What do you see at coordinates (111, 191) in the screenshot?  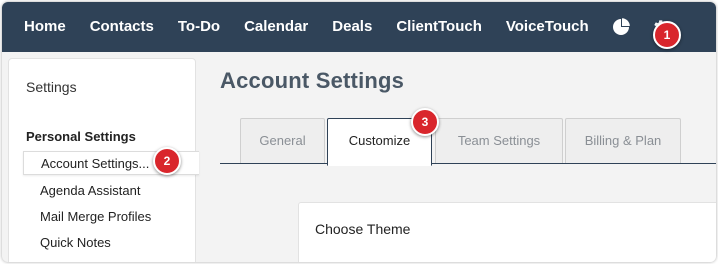 I see `sidebar-item-agenda-assistant: Agenda Assistant` at bounding box center [111, 191].